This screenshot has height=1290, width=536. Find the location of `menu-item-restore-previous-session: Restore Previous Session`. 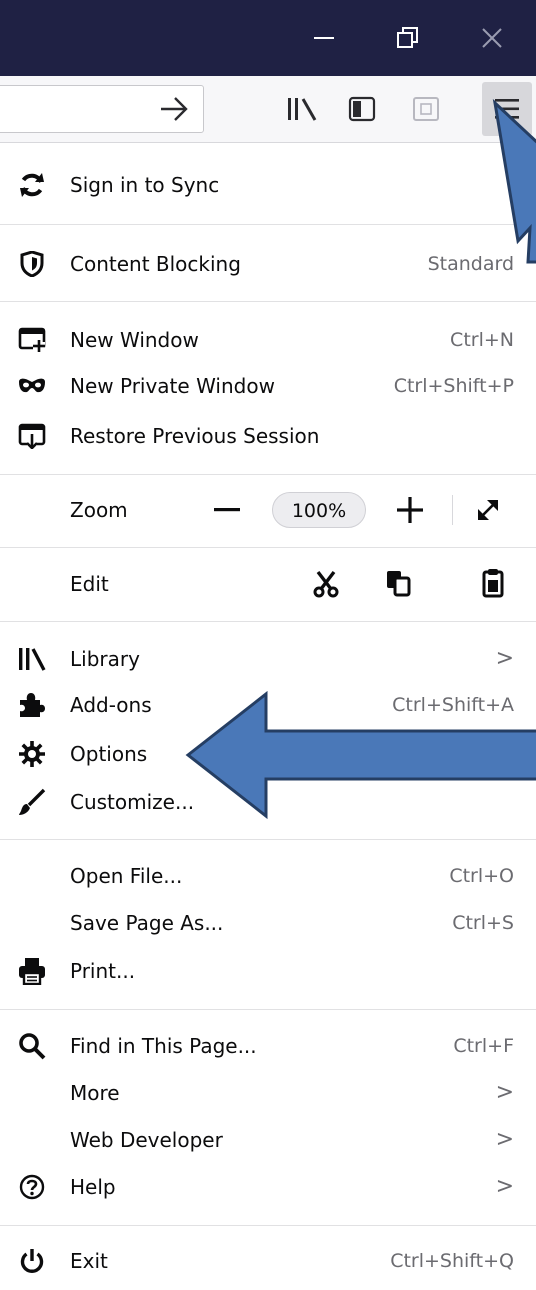

menu-item-restore-previous-session: Restore Previous Session is located at coordinates (268, 436).